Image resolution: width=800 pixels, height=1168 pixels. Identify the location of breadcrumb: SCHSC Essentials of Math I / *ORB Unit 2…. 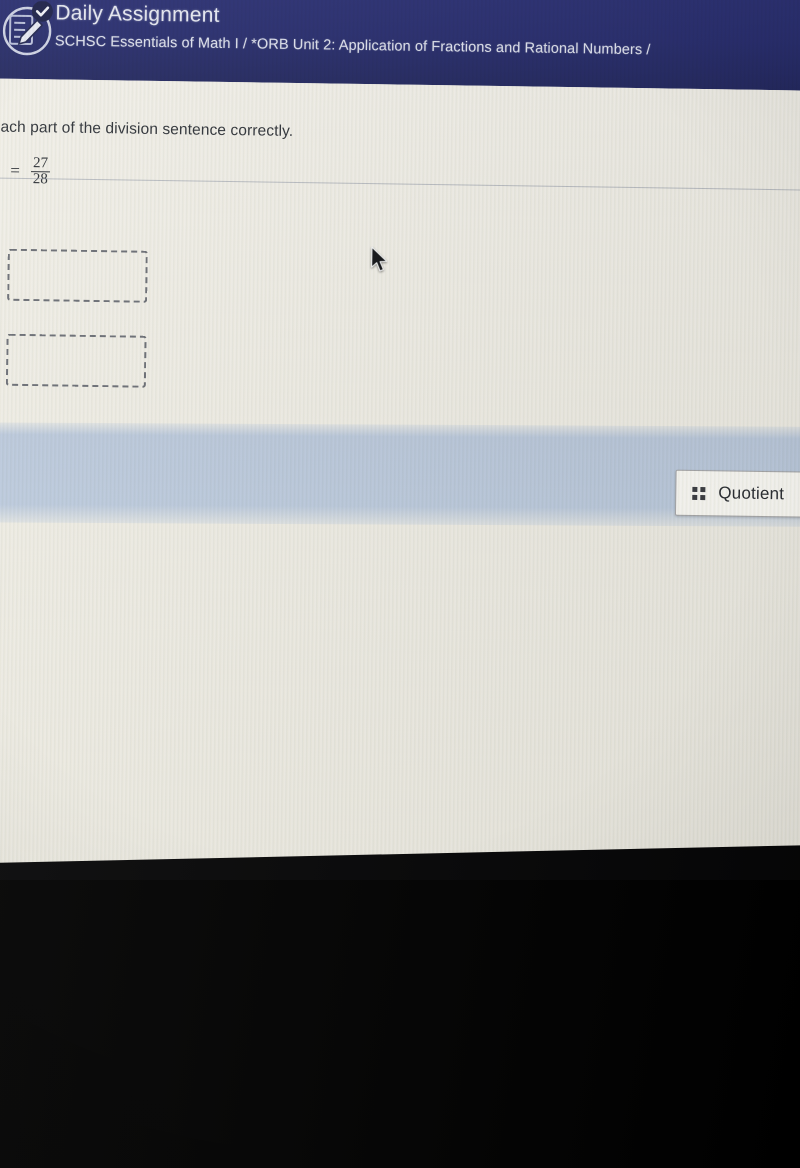
(353, 45).